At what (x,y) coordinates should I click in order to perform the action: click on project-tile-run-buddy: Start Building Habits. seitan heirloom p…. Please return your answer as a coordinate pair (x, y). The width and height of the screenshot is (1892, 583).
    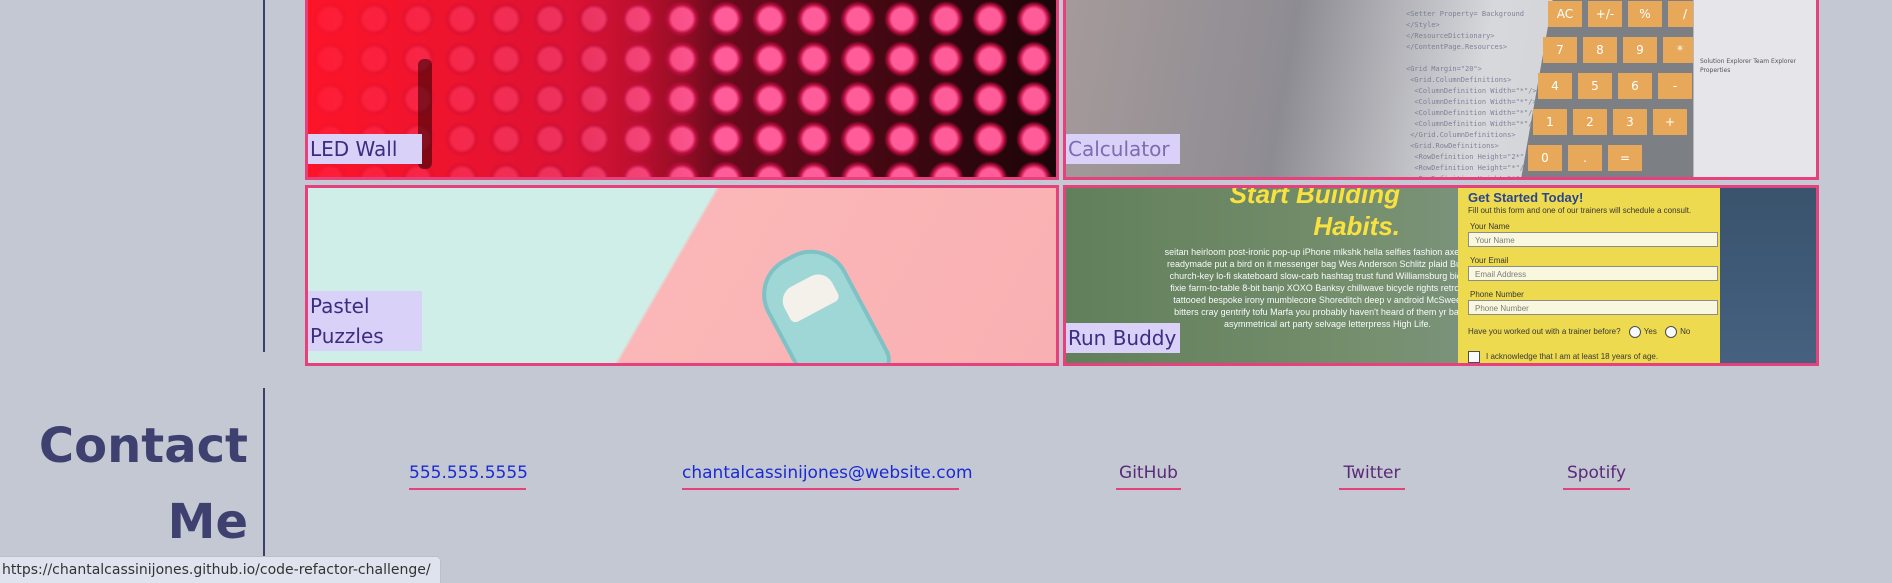
    Looking at the image, I should click on (1441, 275).